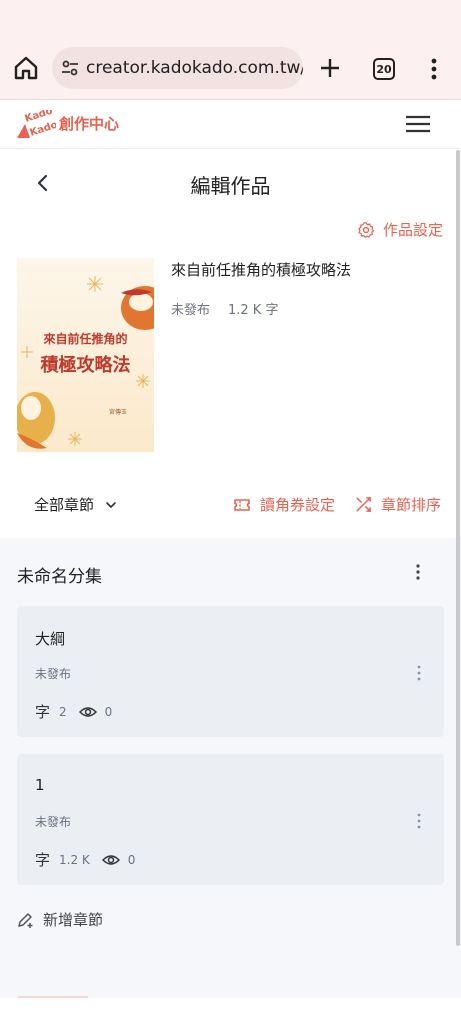  What do you see at coordinates (253, 310) in the screenshot?
I see `book-word-count: 1.2 K 字` at bounding box center [253, 310].